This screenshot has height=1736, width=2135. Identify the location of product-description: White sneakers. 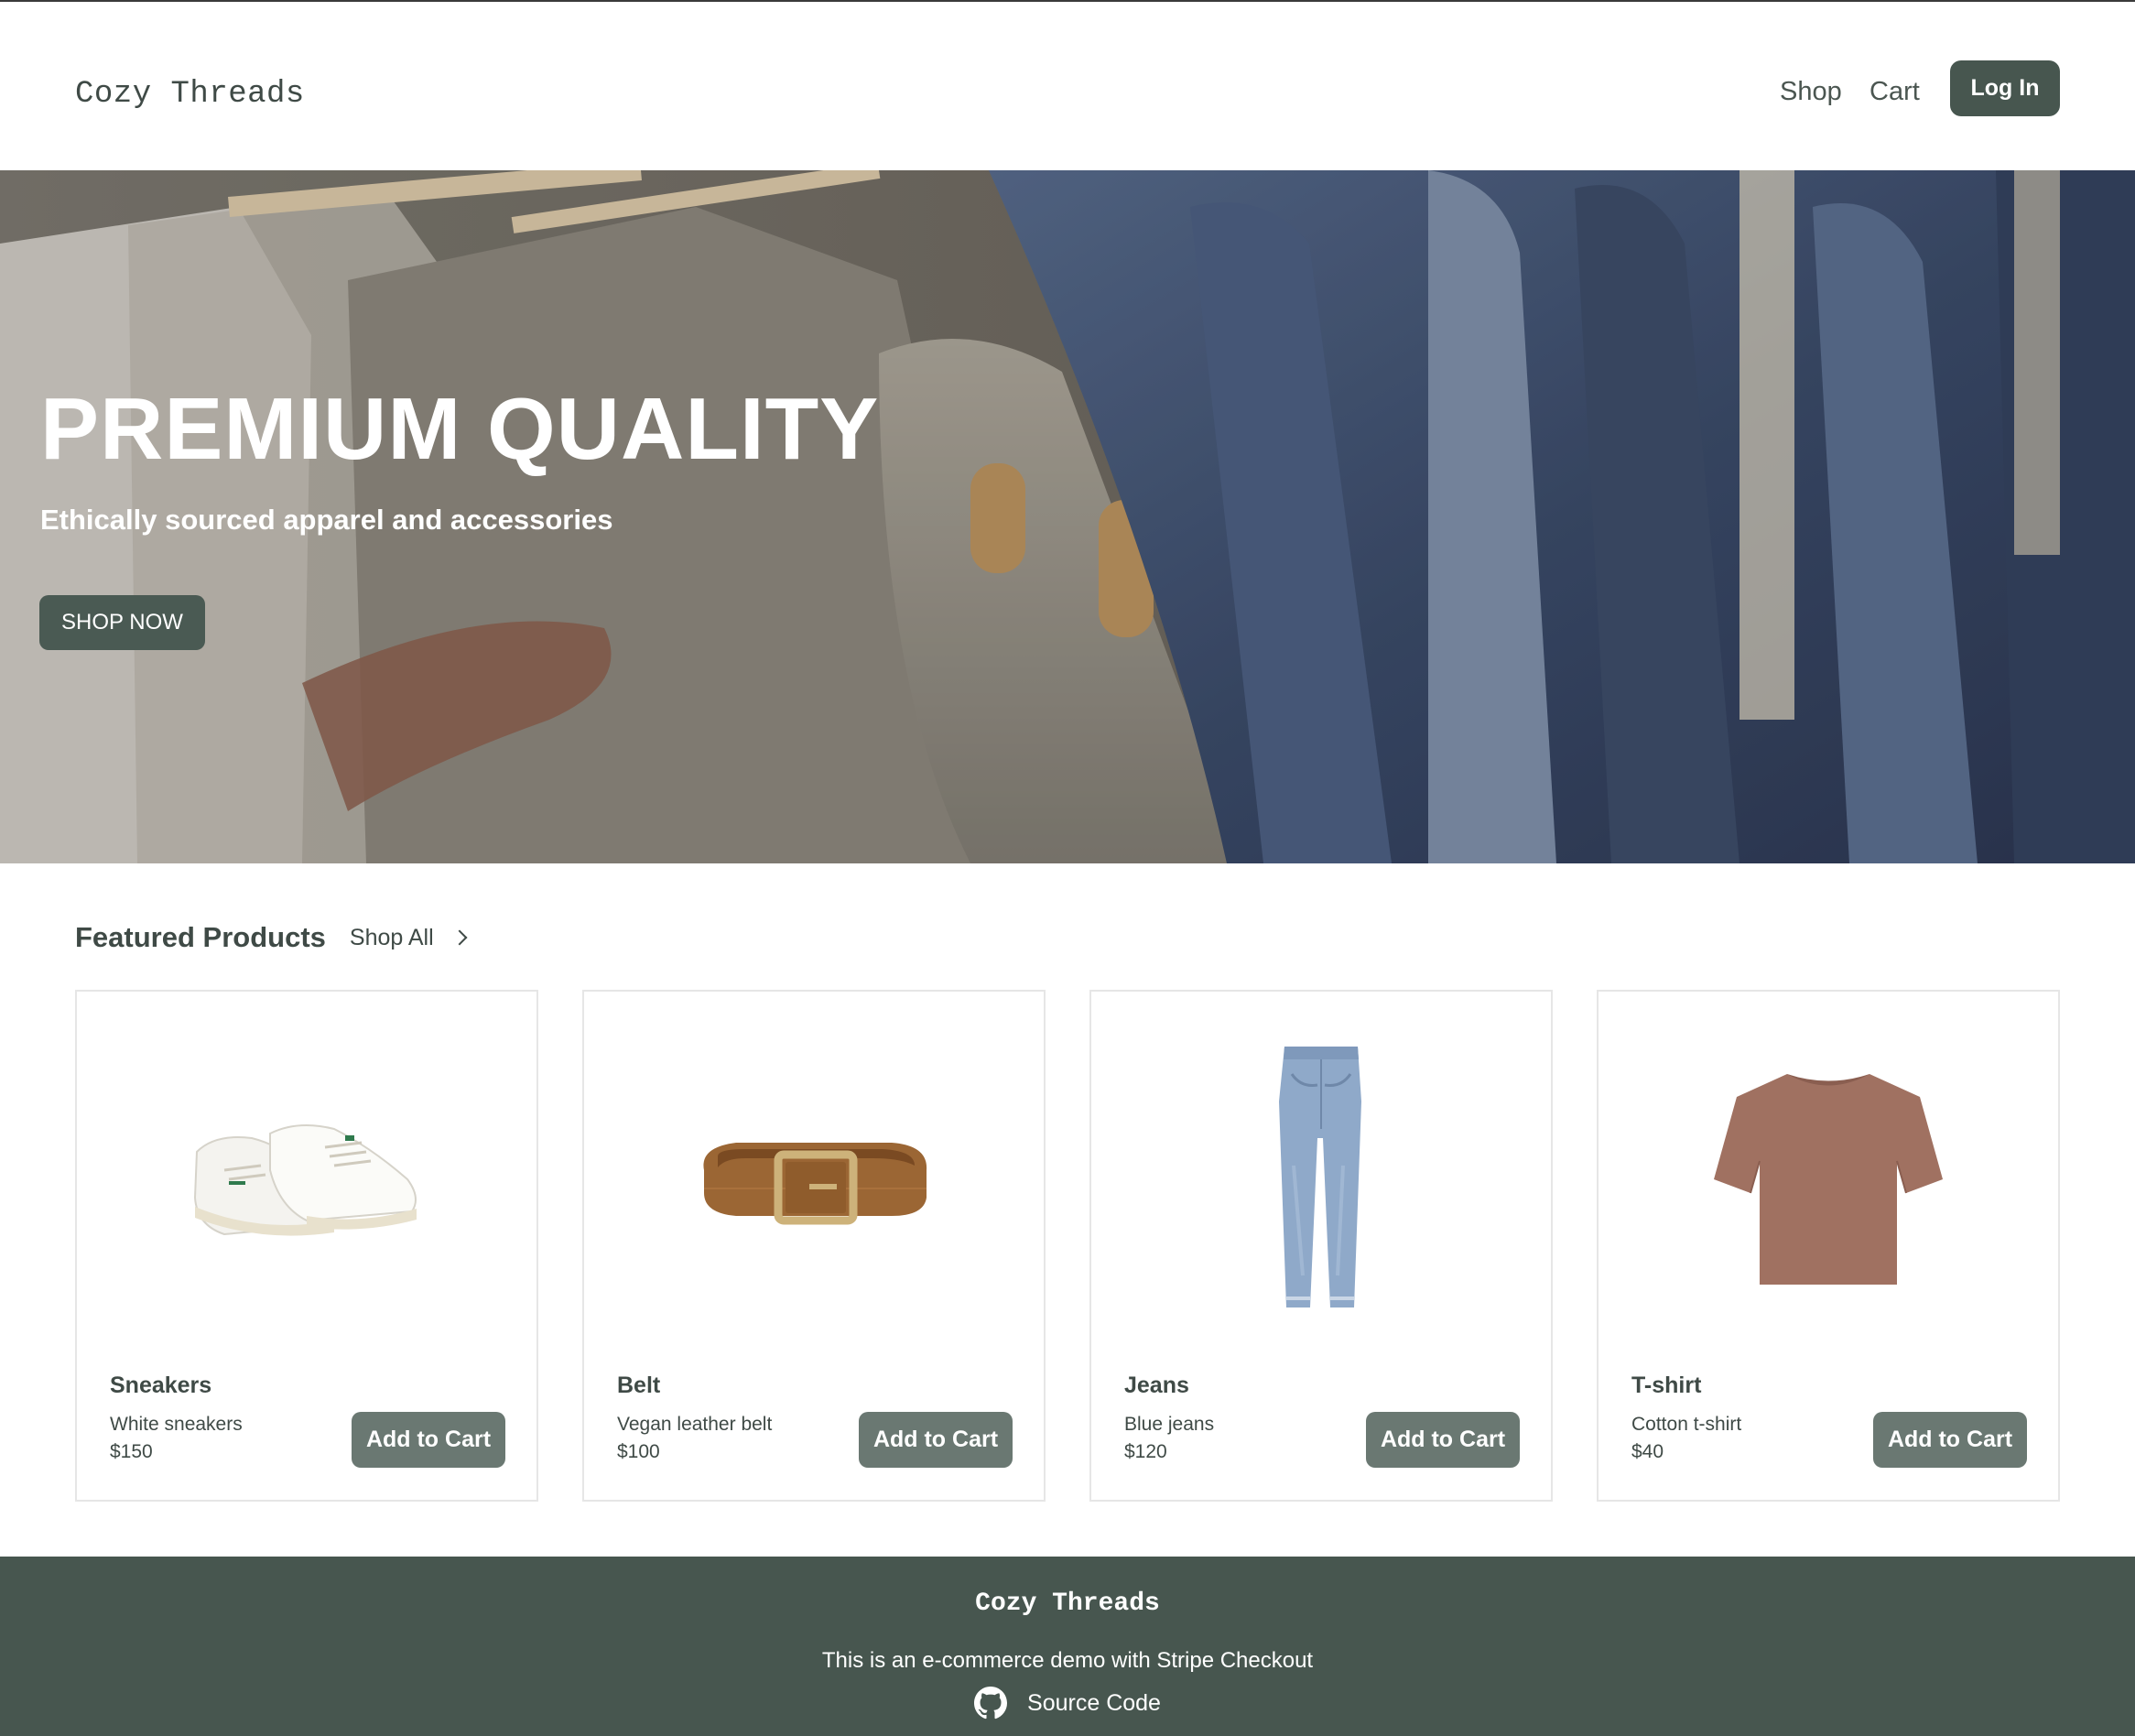
(176, 1424).